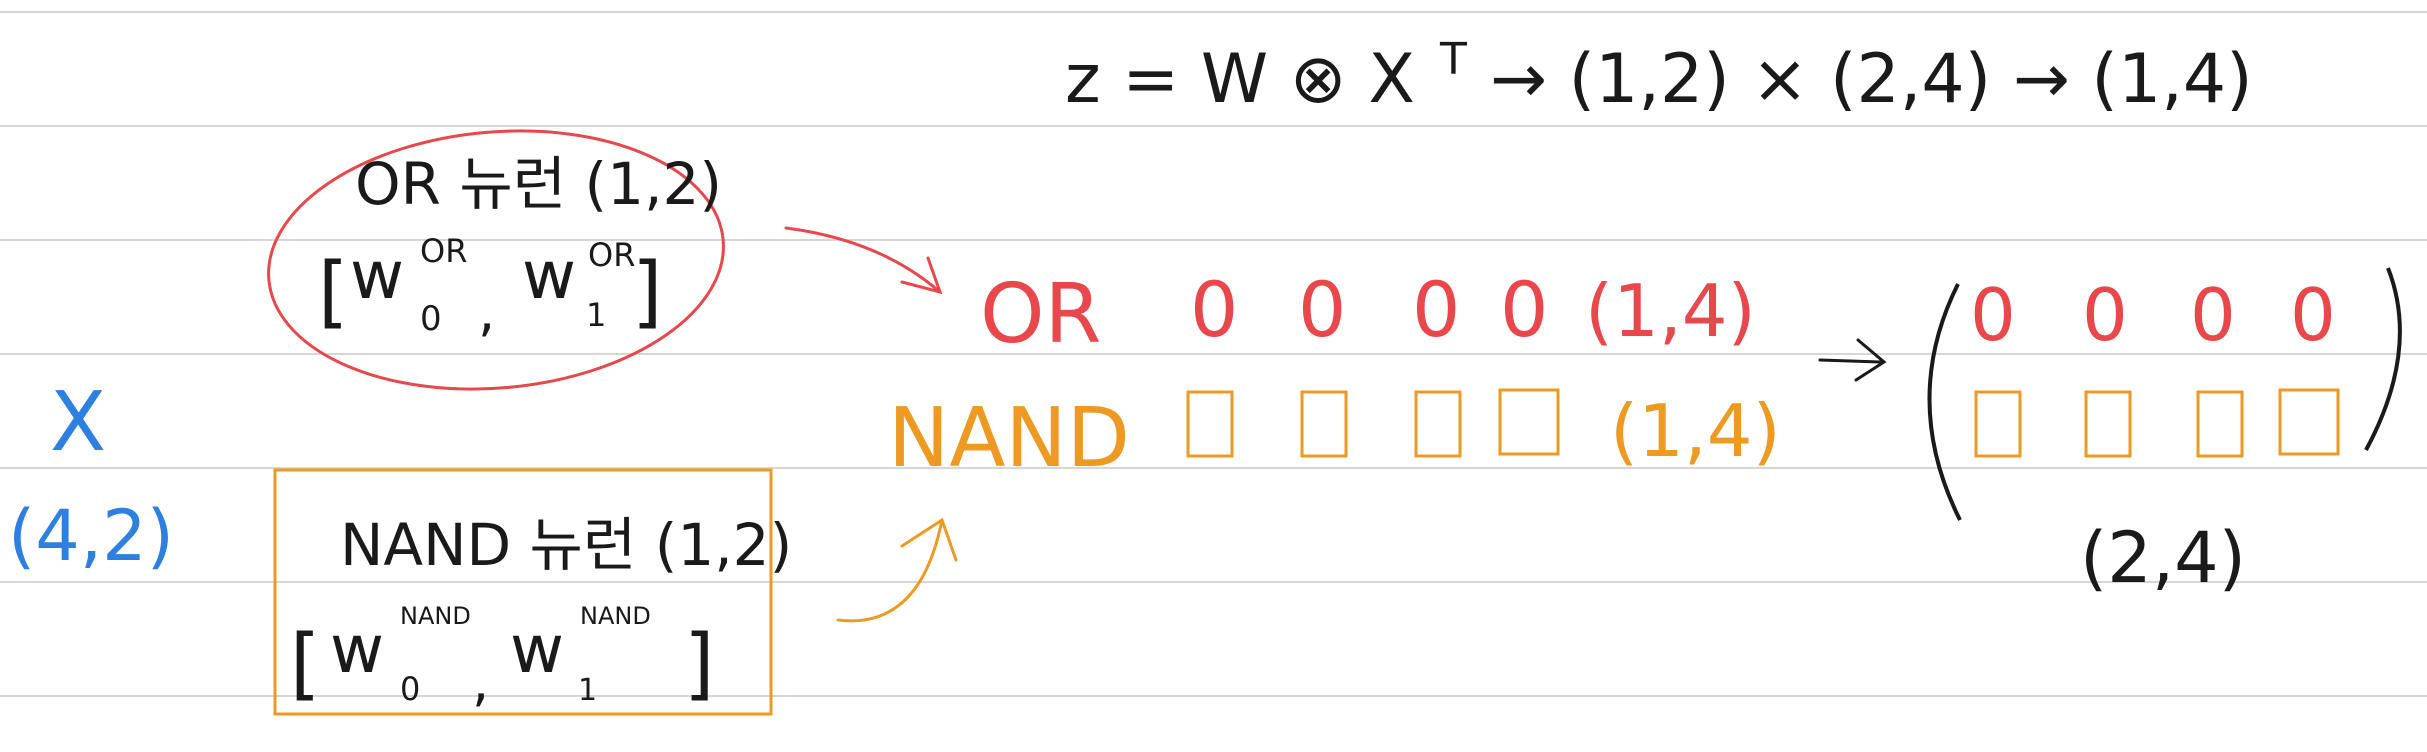  I want to click on nand-neuron: NAND 뉴런 (1,2) [ w 0 NAND , w 1 NAND ], so click(532, 592).